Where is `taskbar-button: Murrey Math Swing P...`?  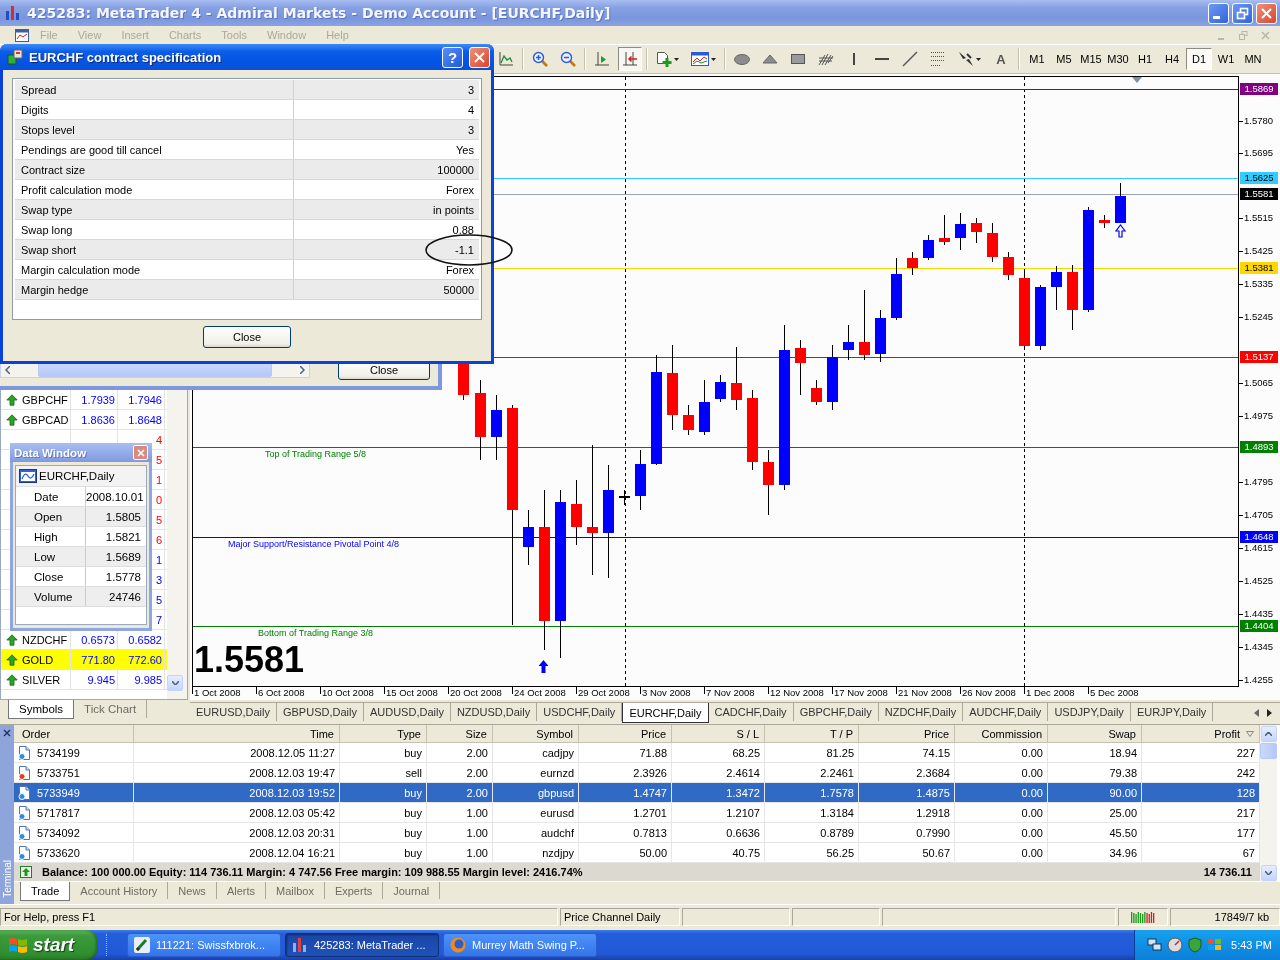 taskbar-button: Murrey Math Swing P... is located at coordinates (520, 945).